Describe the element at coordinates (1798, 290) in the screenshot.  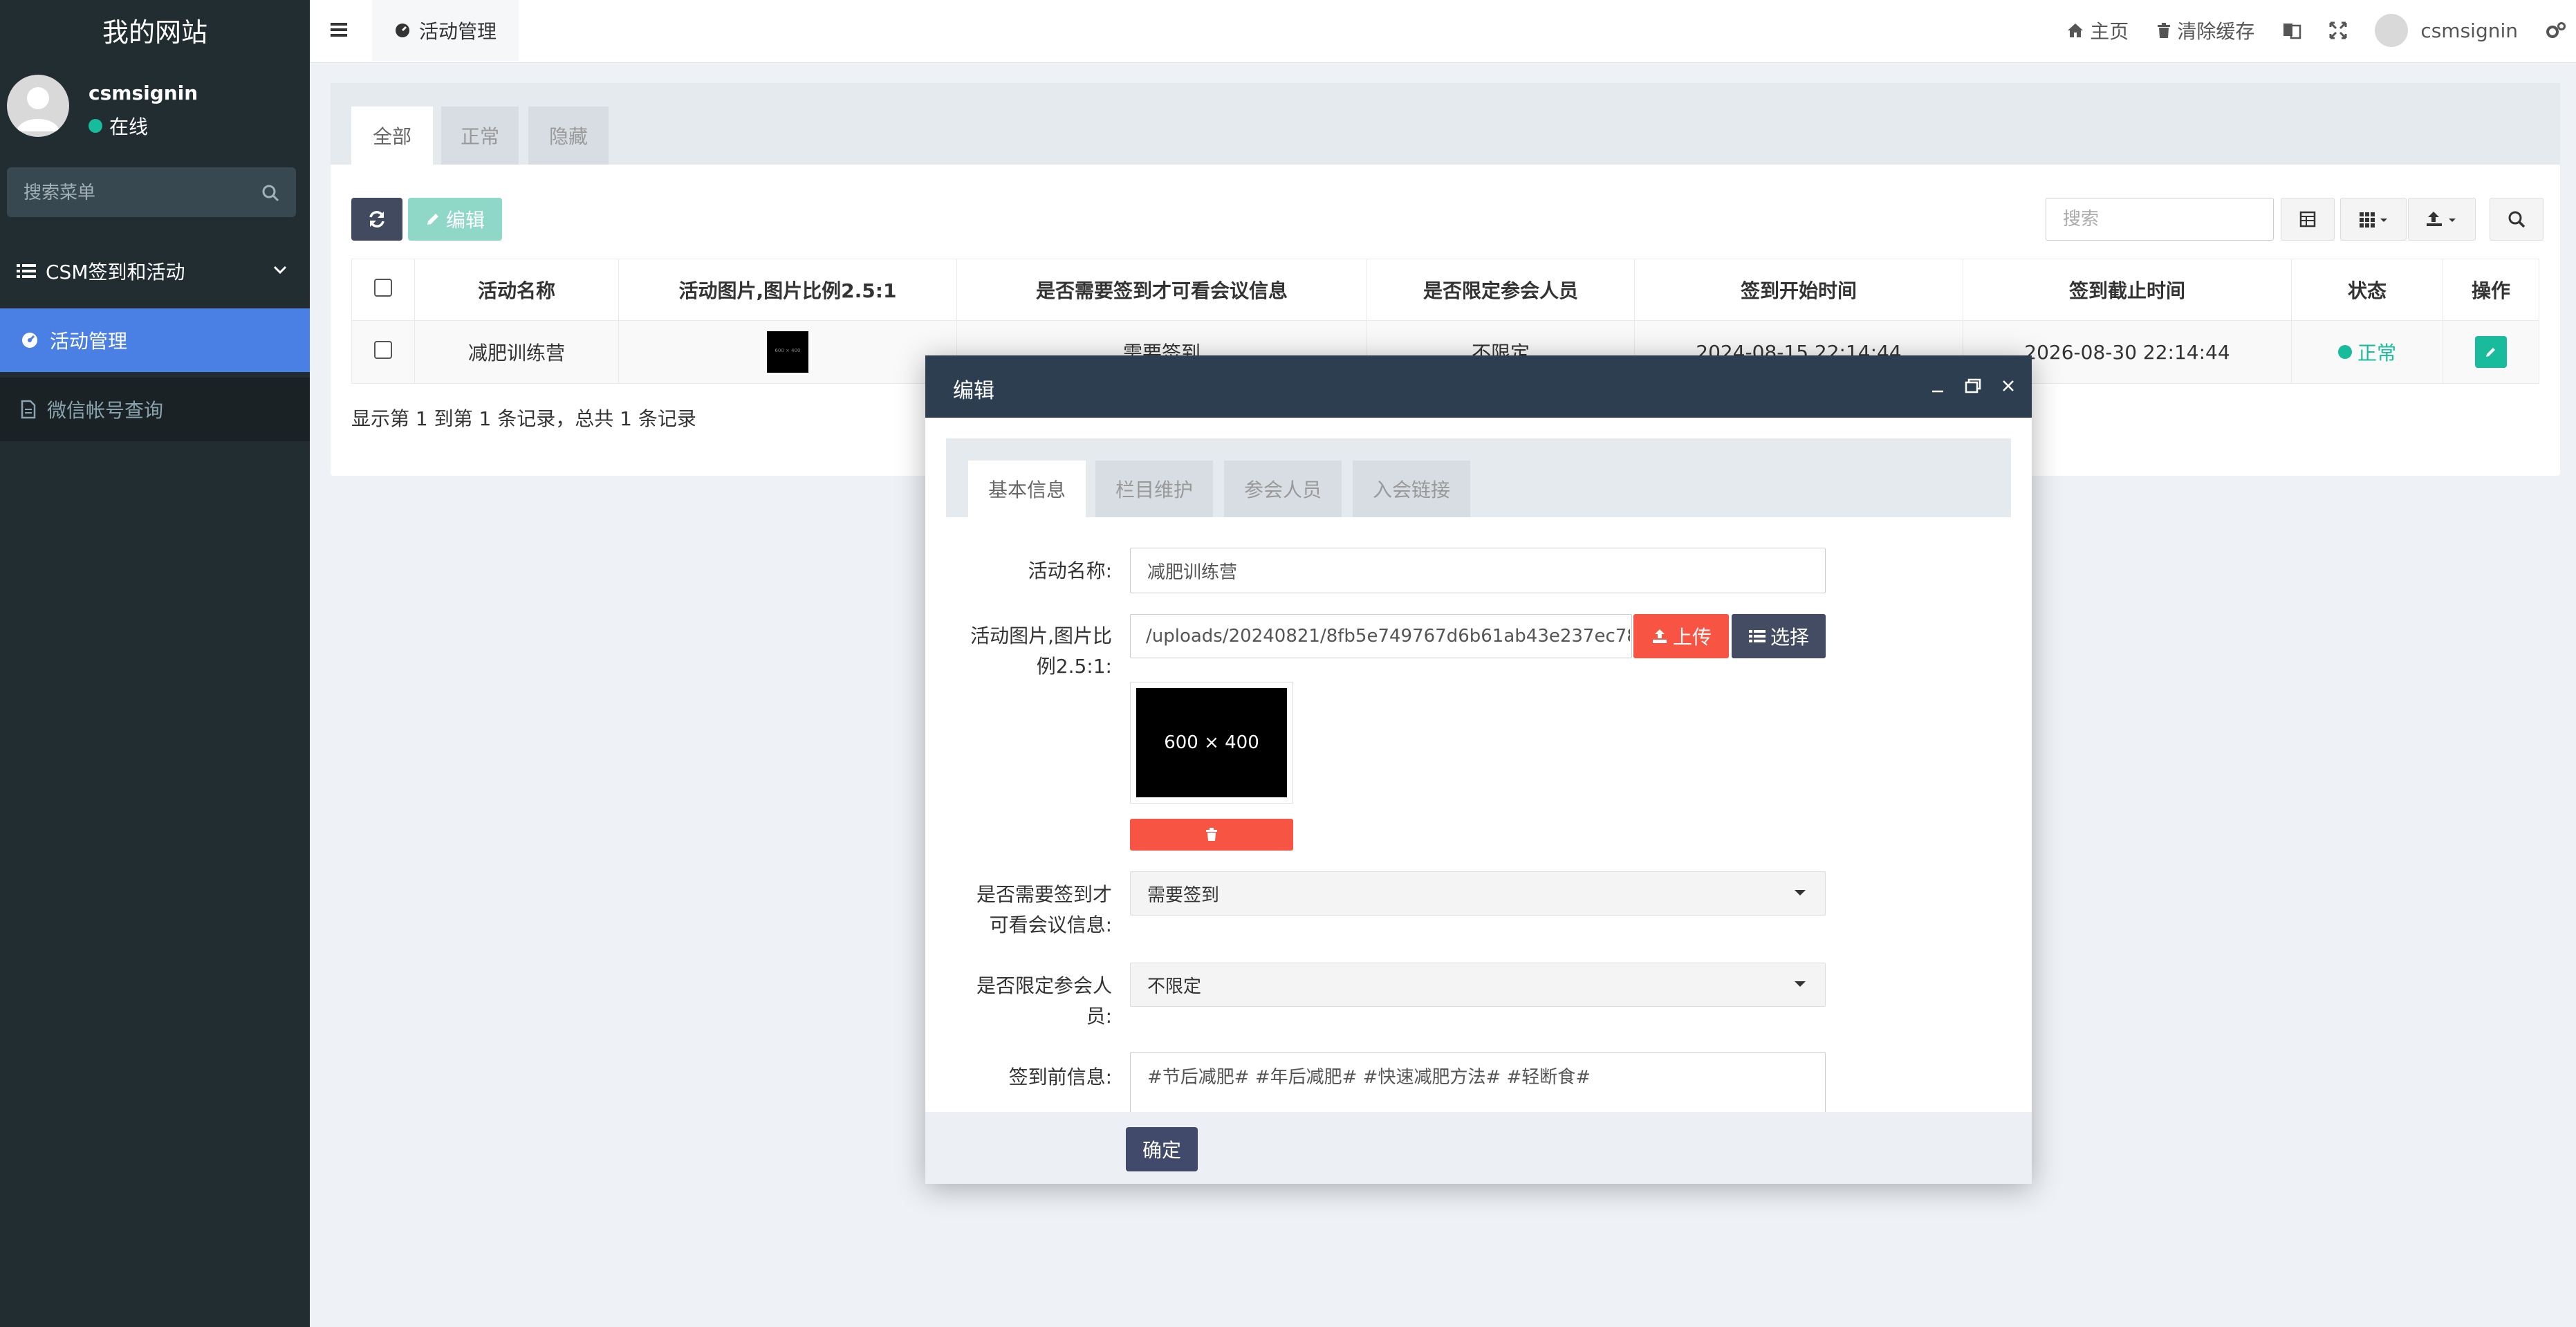
I see `col-start-time: 签到开始时间` at that location.